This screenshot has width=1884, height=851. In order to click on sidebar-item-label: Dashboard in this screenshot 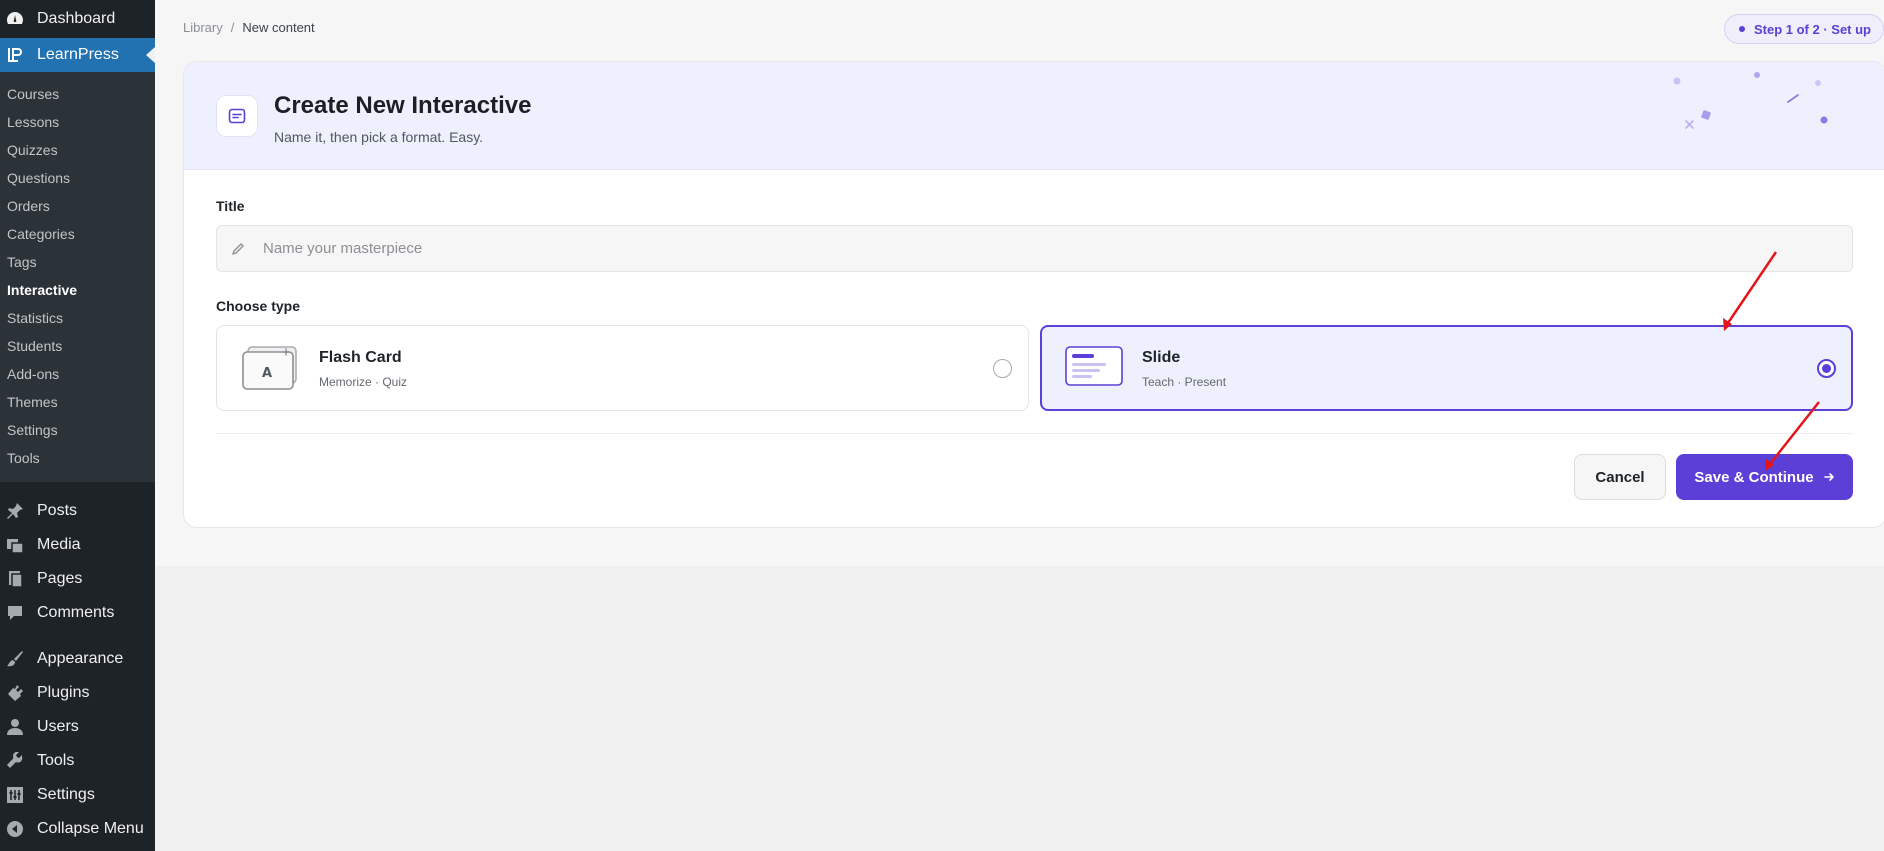, I will do `click(76, 18)`.